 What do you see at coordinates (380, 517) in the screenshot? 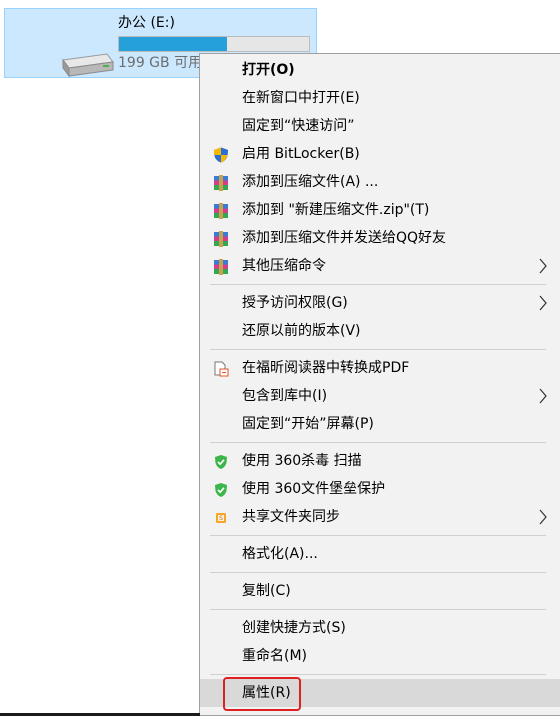
I see `menu-item-share-sync: S 共享文件夹同步` at bounding box center [380, 517].